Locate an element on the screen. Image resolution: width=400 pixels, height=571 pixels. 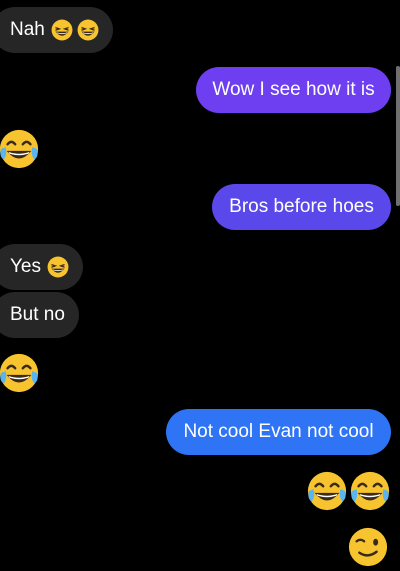
outgoing-message-bros: Bros before hoes is located at coordinates (301, 207).